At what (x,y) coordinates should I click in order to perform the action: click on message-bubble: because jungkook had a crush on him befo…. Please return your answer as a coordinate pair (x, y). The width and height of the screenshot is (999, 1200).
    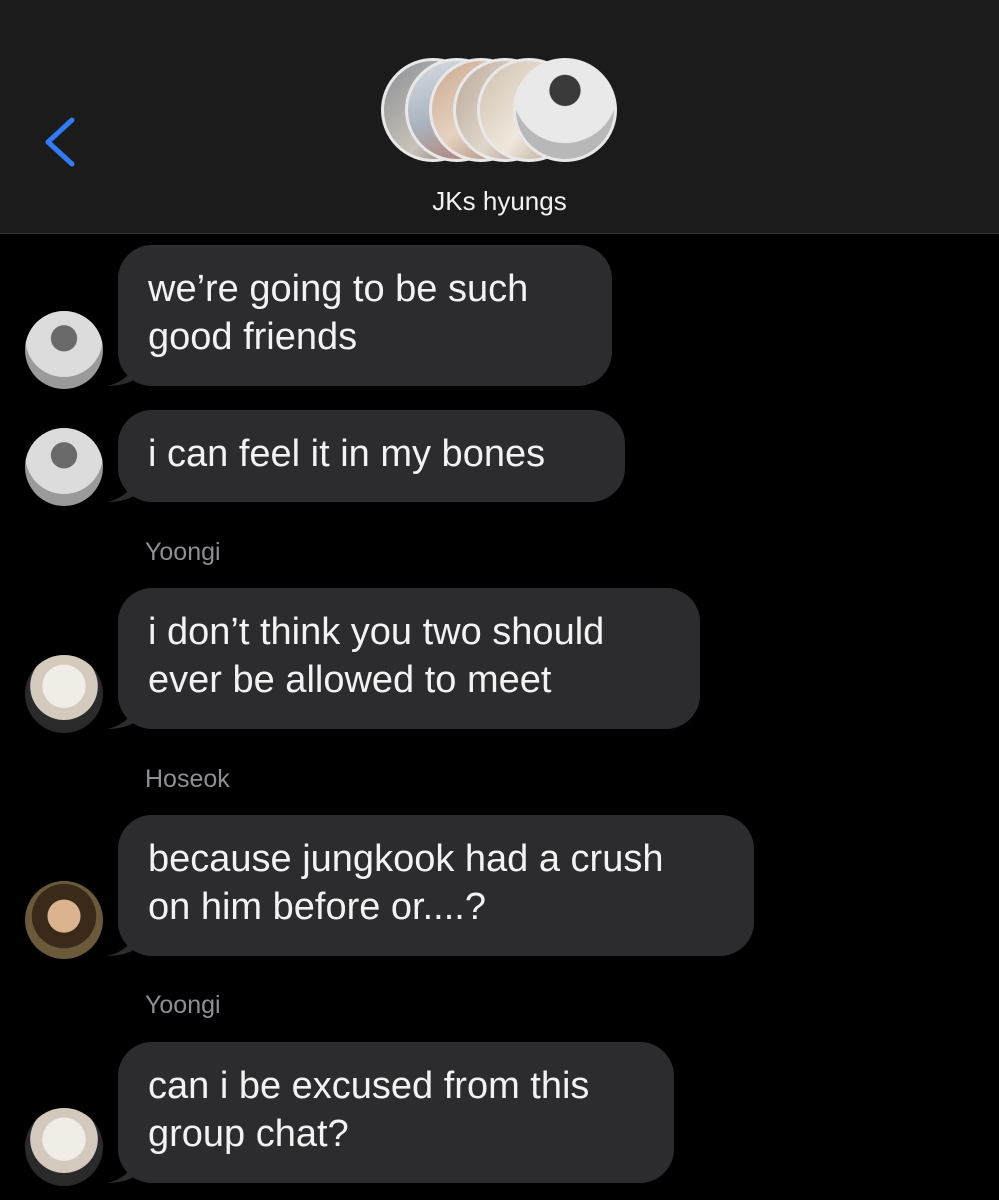
    Looking at the image, I should click on (430, 885).